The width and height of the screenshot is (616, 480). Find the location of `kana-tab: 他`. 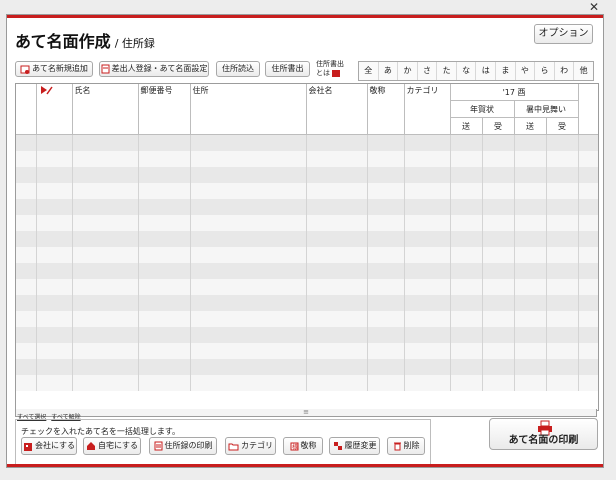

kana-tab: 他 is located at coordinates (583, 71).